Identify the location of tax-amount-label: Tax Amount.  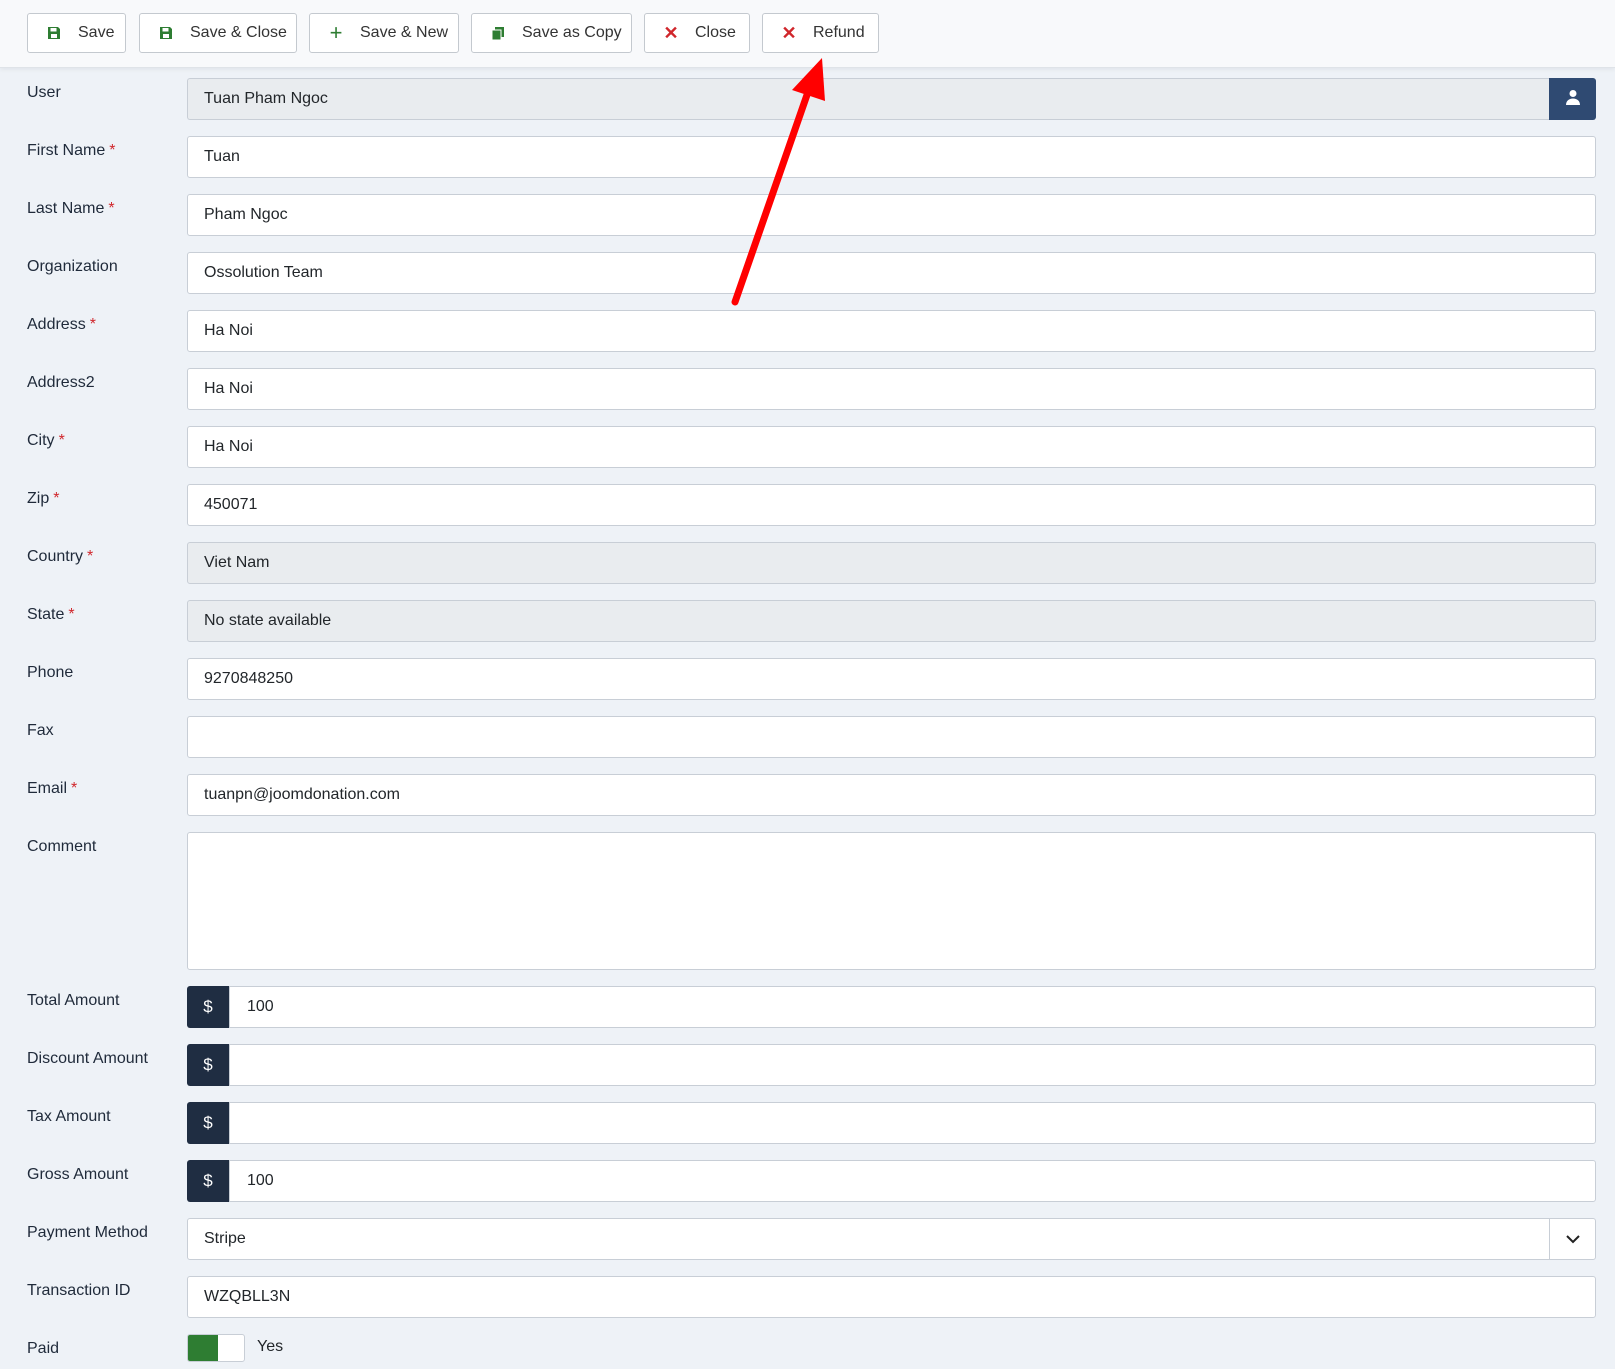
(69, 1116).